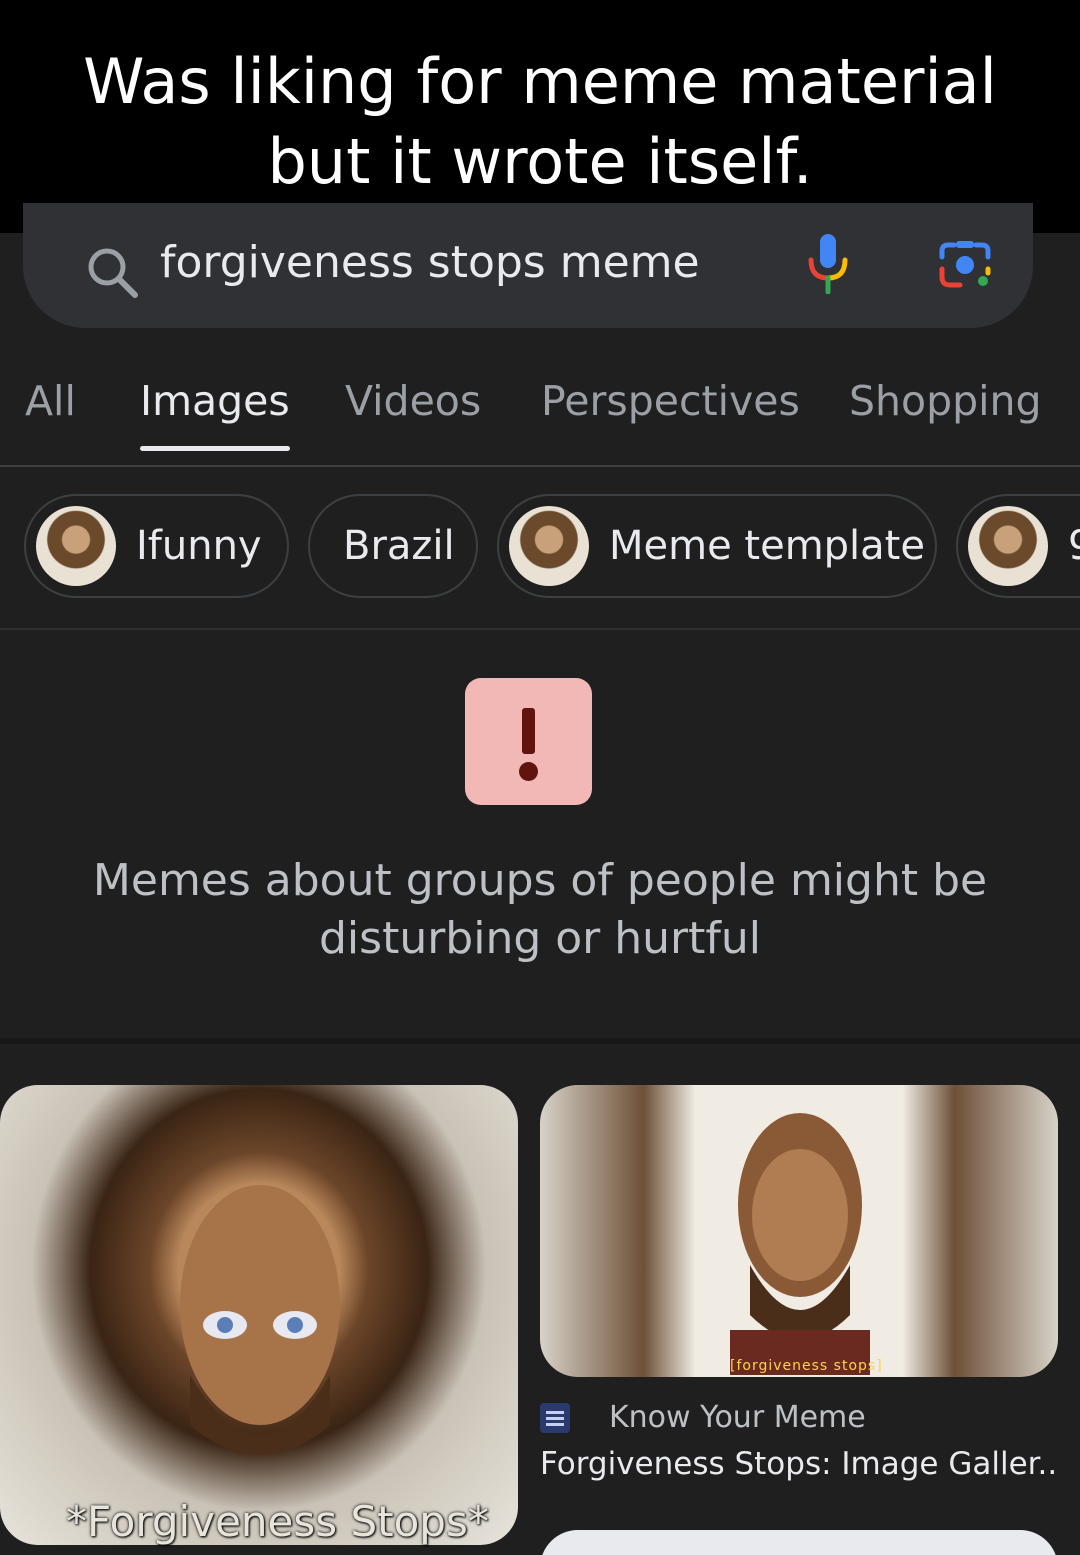 This screenshot has height=1555, width=1080. I want to click on chip-label: Brazil, so click(399, 546).